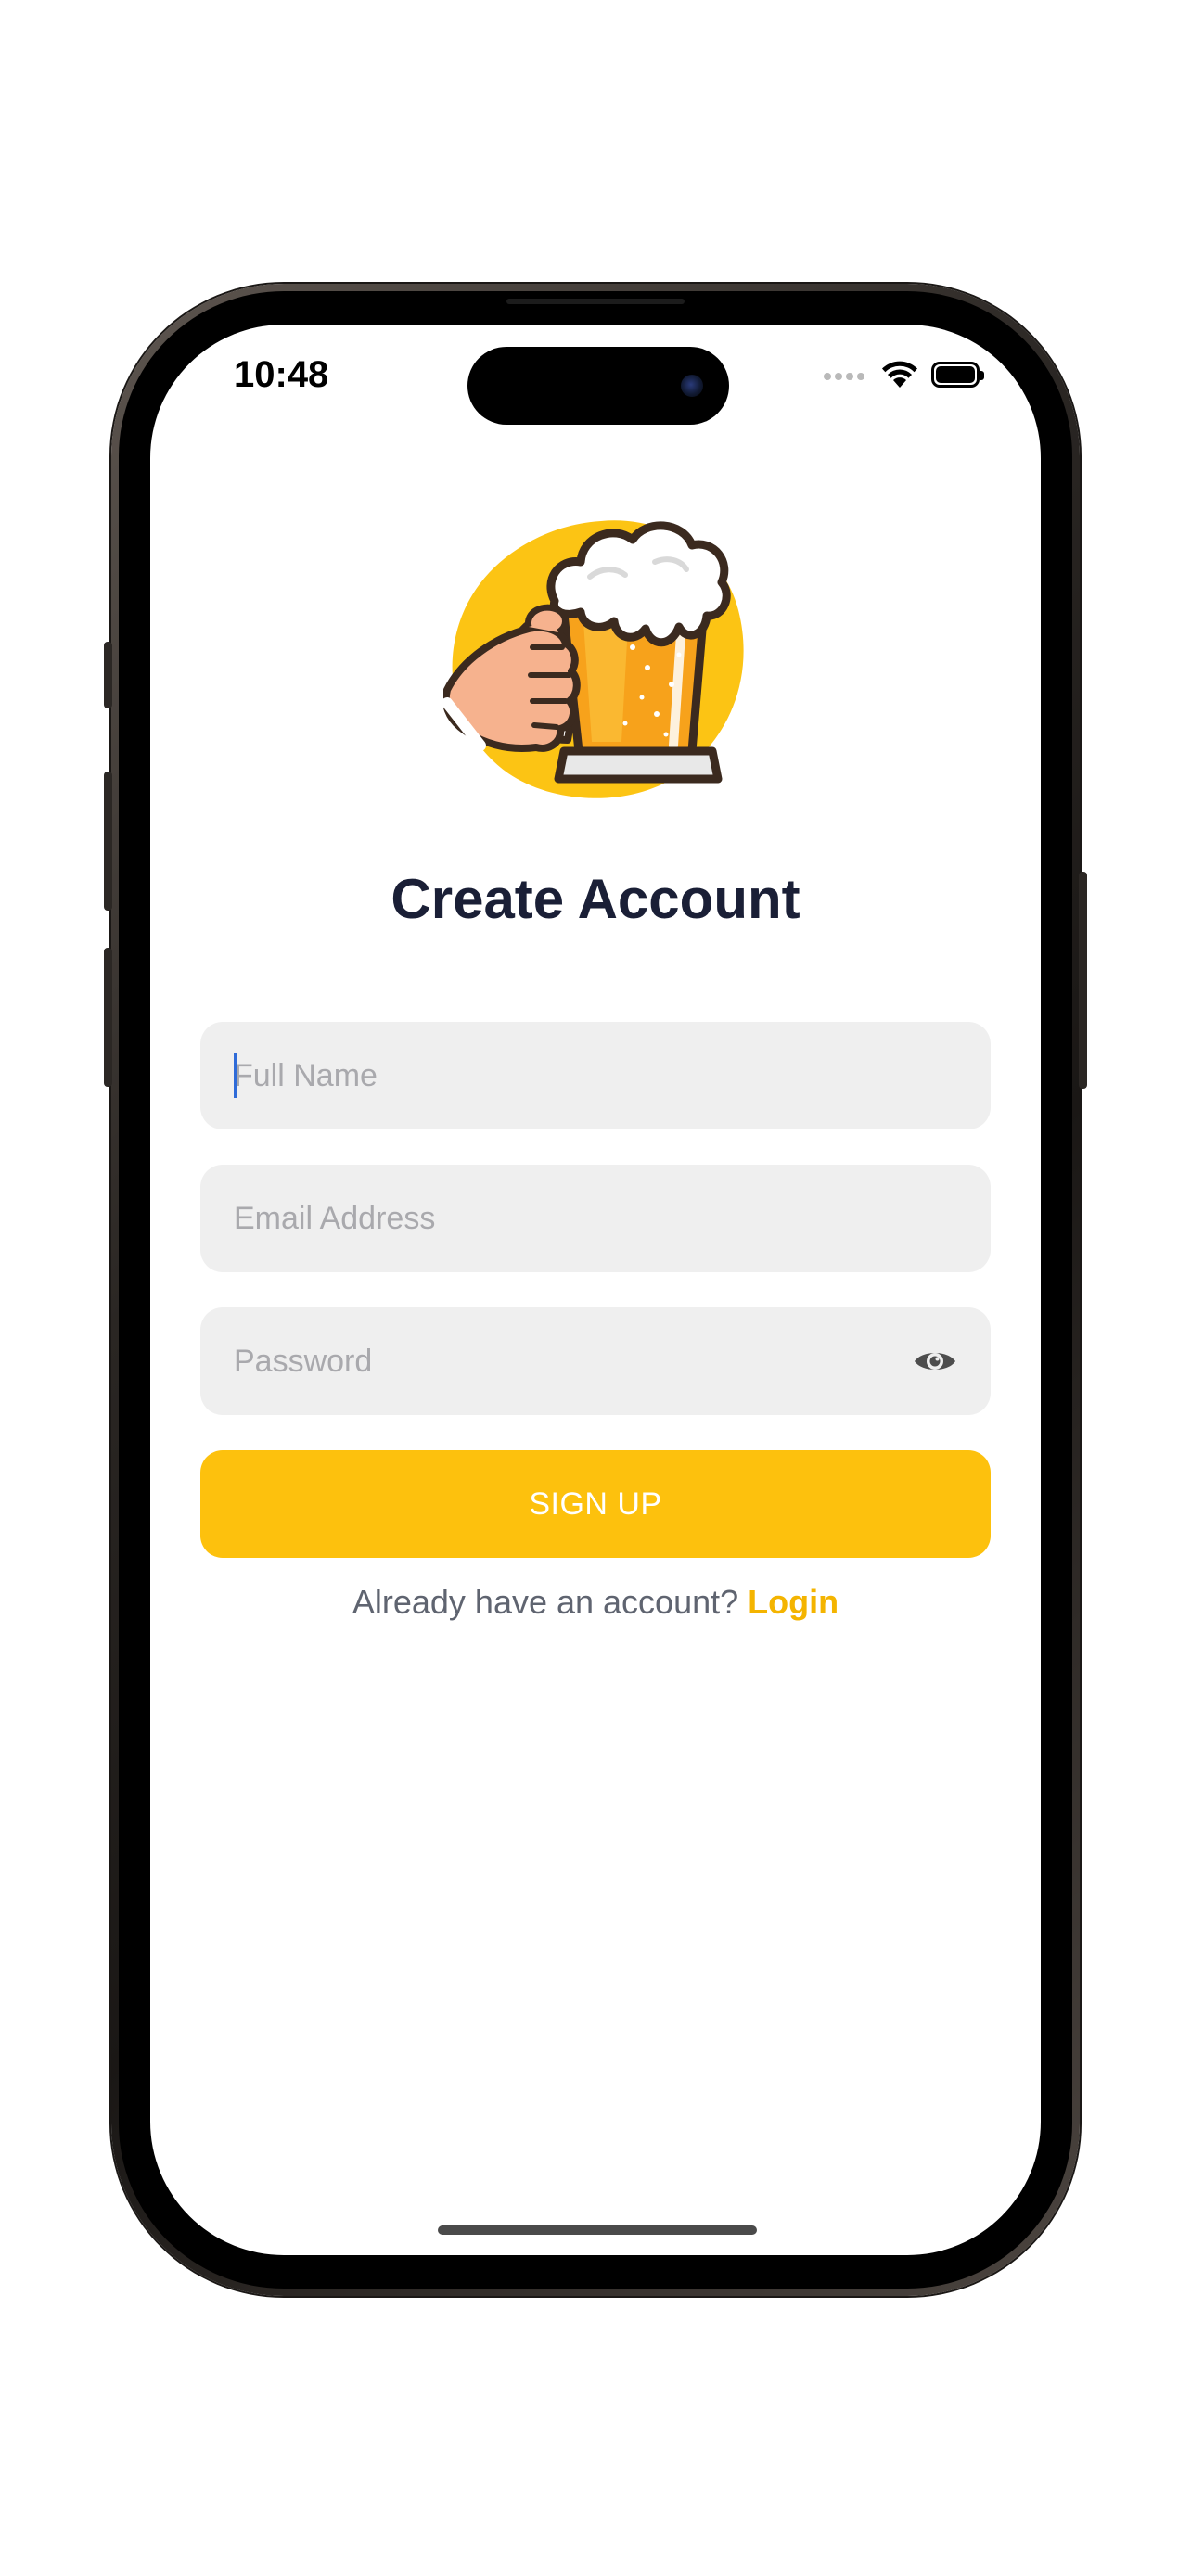  Describe the element at coordinates (793, 1602) in the screenshot. I see `login-link: Login` at that location.